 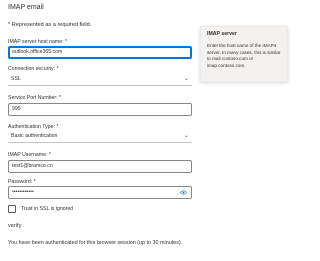 I want to click on trust-ssl-label: Trust in SSL is ignored, so click(x=47, y=209).